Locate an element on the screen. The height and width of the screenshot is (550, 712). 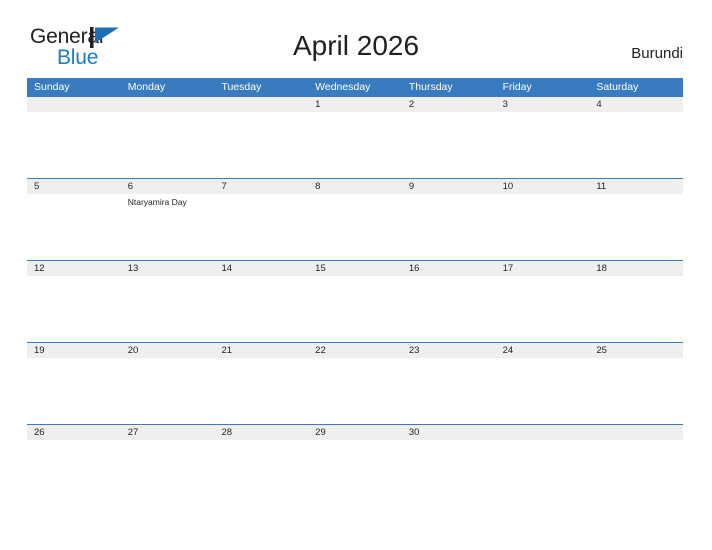
day-number: 15 is located at coordinates (355, 268).